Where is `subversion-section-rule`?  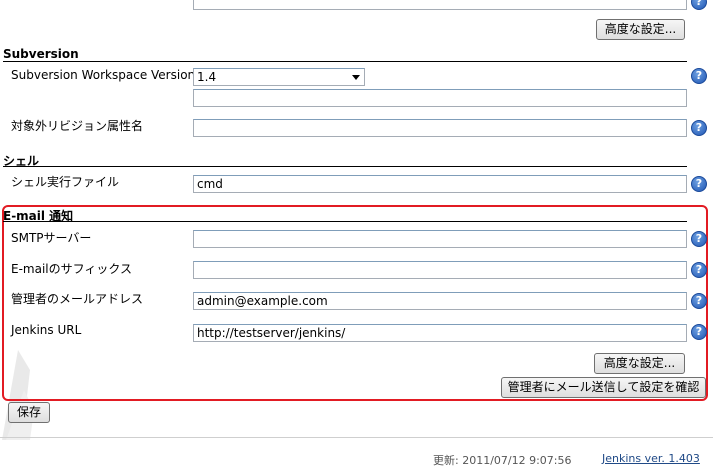
subversion-section-rule is located at coordinates (345, 61).